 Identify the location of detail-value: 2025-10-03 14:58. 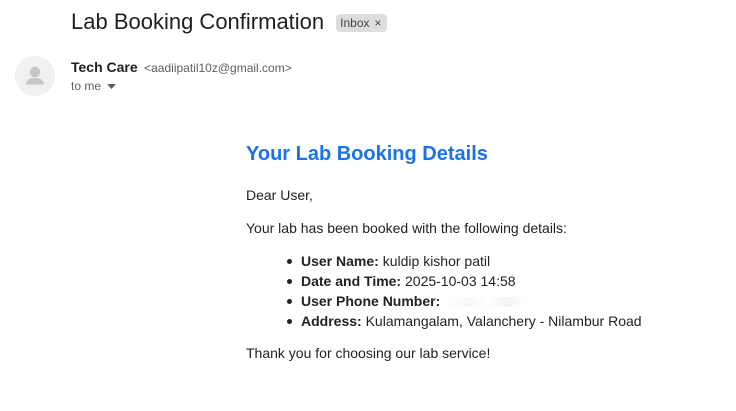
(460, 281).